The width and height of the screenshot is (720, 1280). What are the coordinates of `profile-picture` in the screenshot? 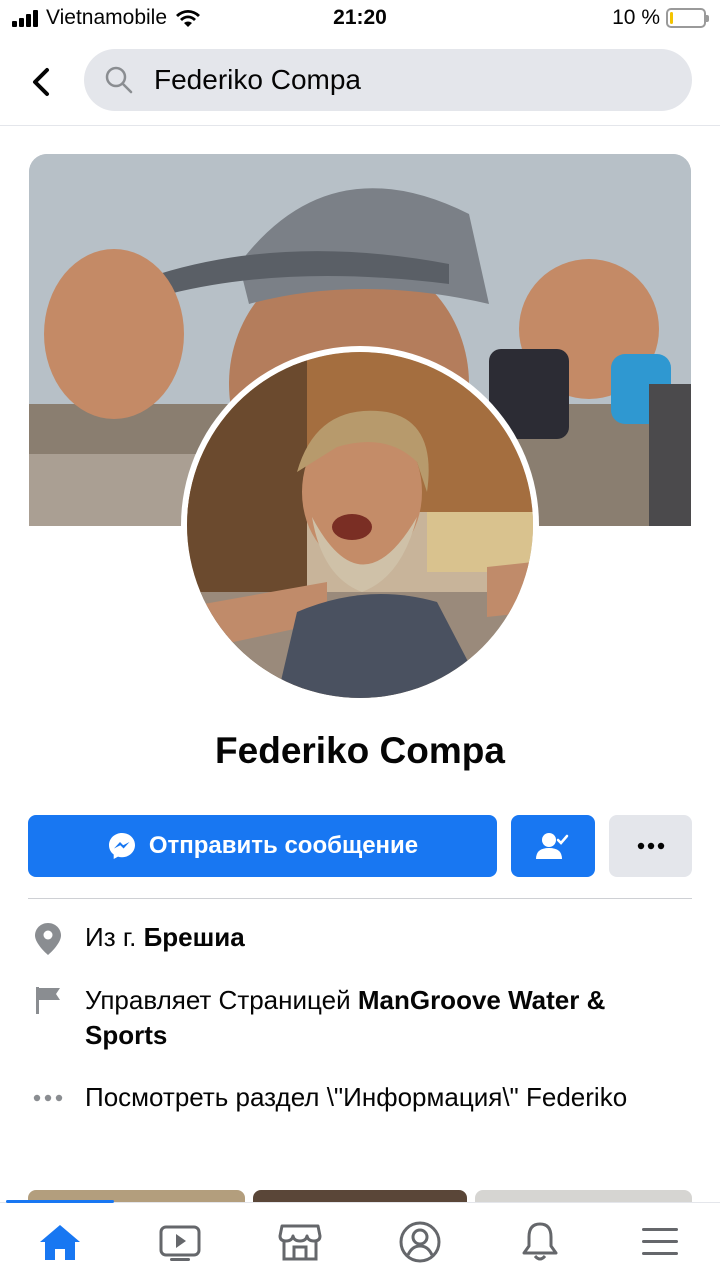 It's located at (360, 525).